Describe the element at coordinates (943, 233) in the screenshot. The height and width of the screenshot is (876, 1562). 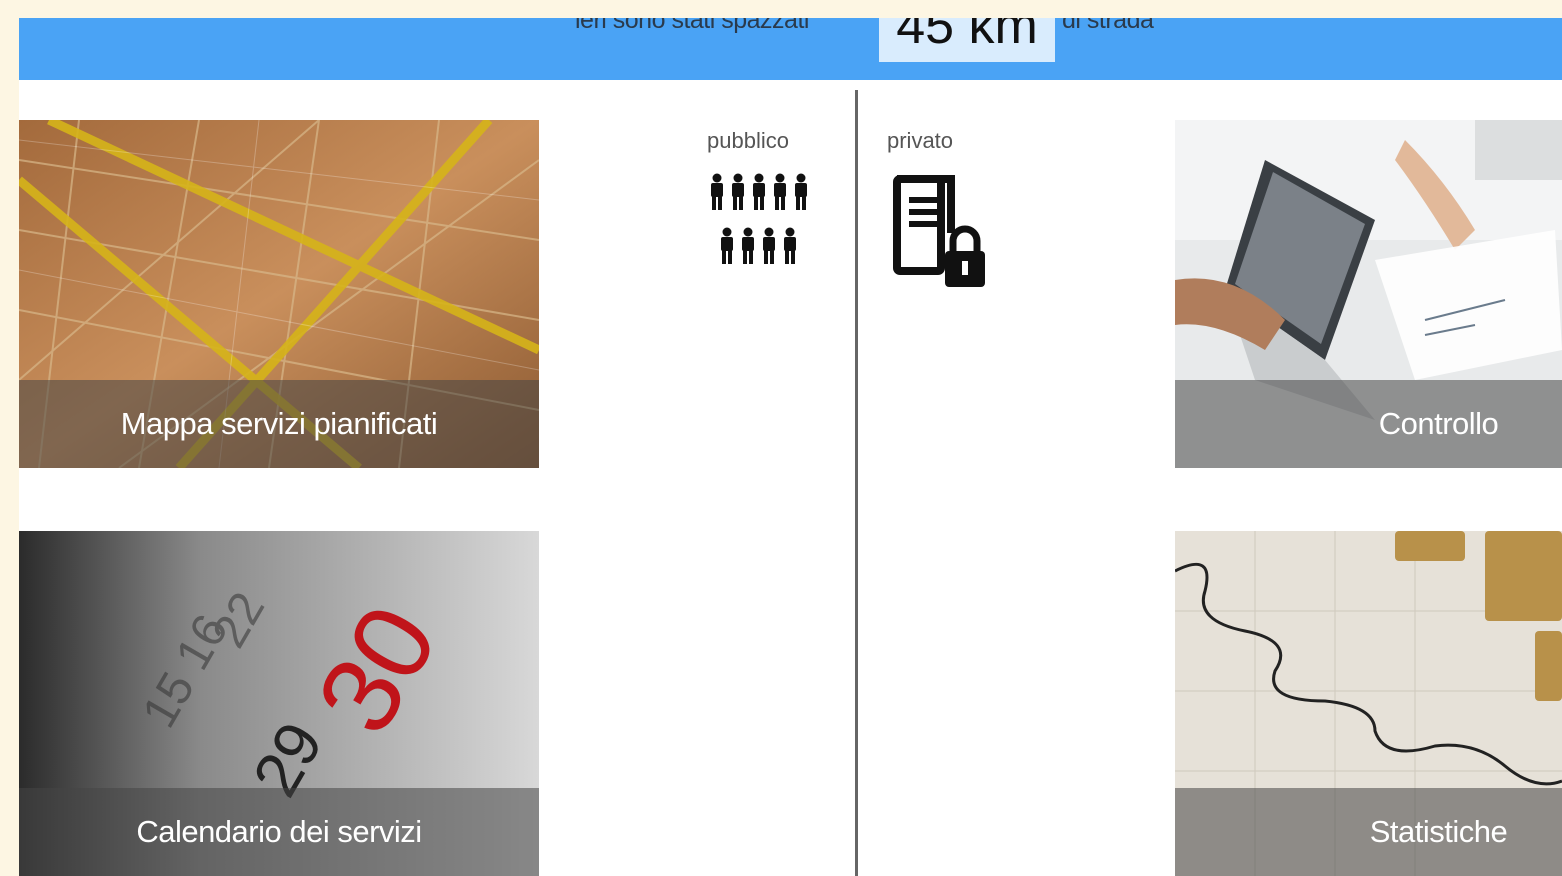
I see `locked-document-icon` at that location.